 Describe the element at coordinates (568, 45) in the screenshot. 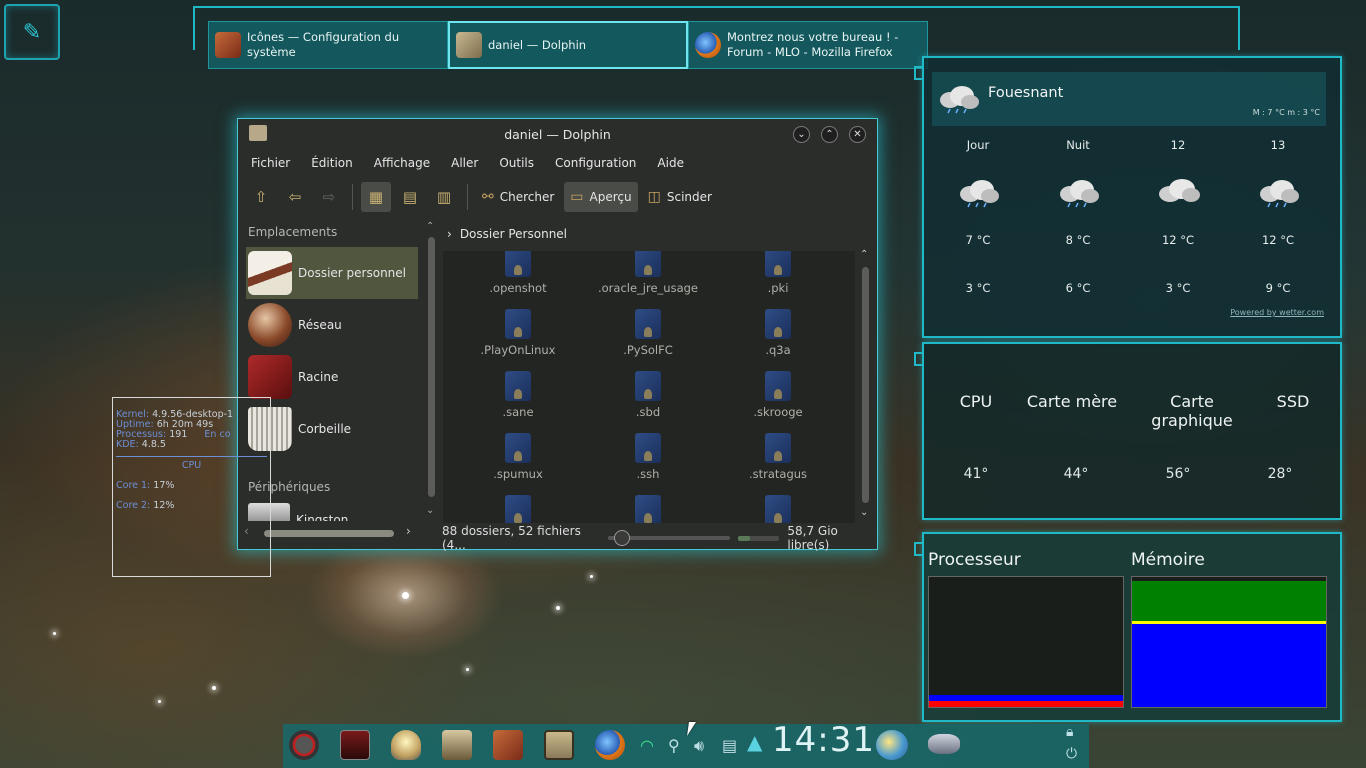

I see `task-dolphin: daniel — Dolphin` at that location.